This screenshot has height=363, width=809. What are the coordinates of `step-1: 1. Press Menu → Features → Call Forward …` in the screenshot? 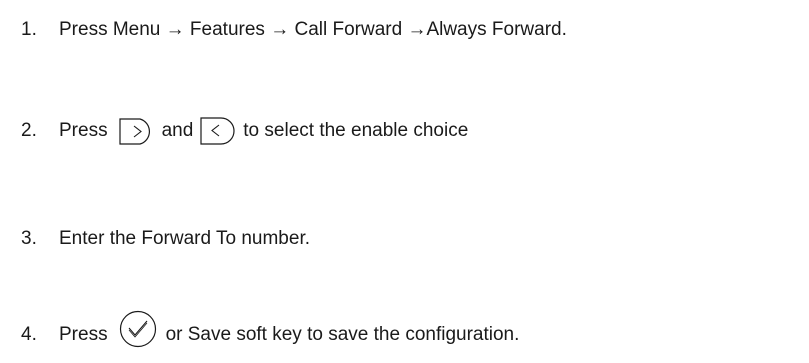 It's located at (294, 30).